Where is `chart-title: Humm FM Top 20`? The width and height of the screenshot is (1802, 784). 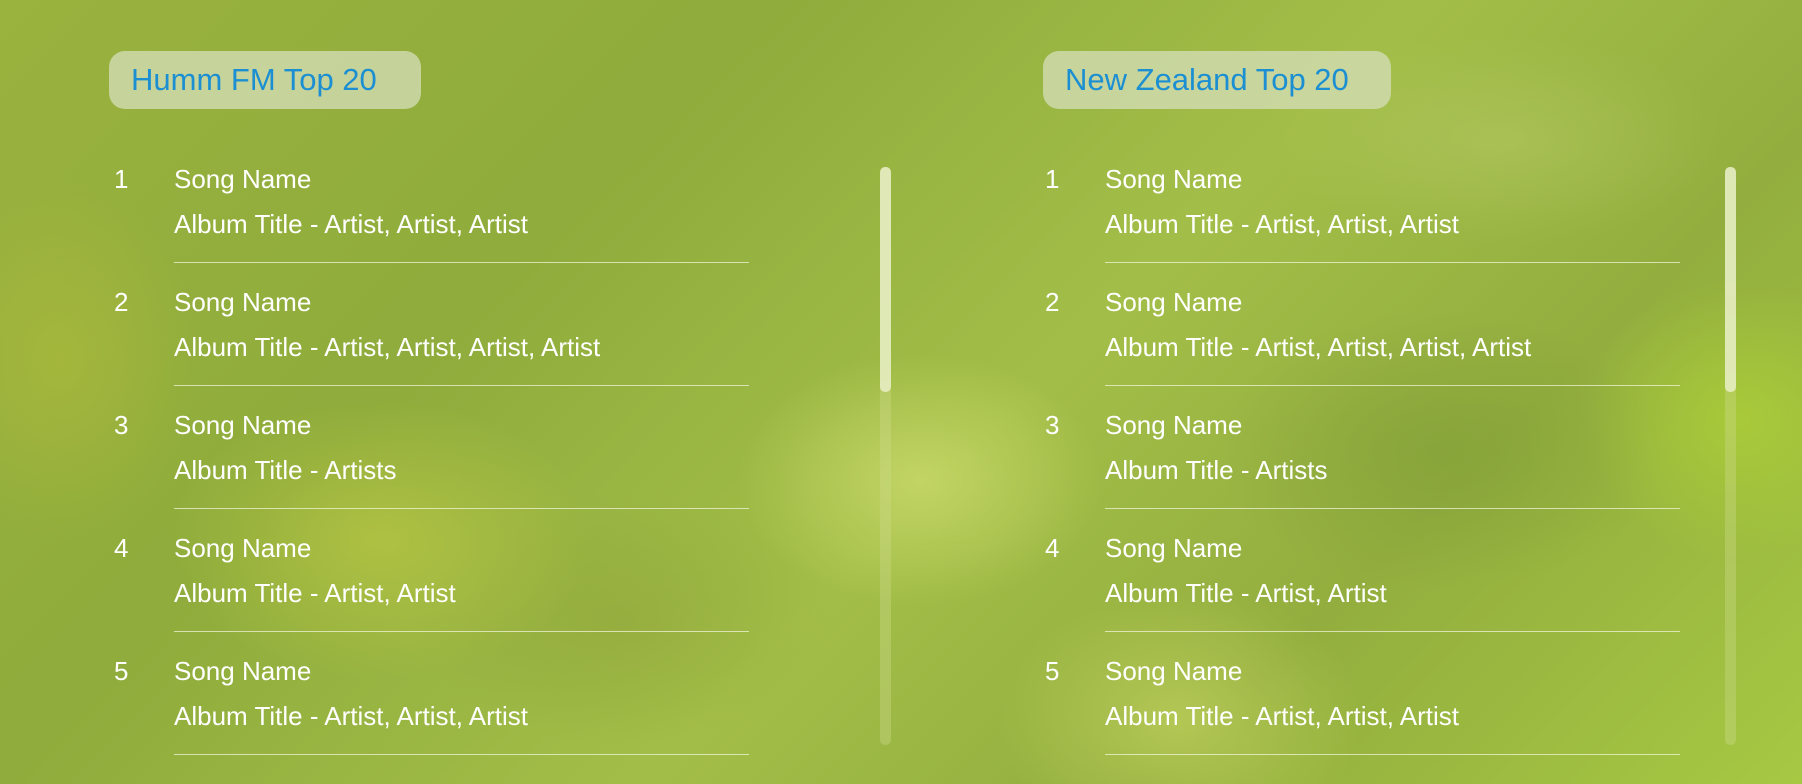
chart-title: Humm FM Top 20 is located at coordinates (265, 80).